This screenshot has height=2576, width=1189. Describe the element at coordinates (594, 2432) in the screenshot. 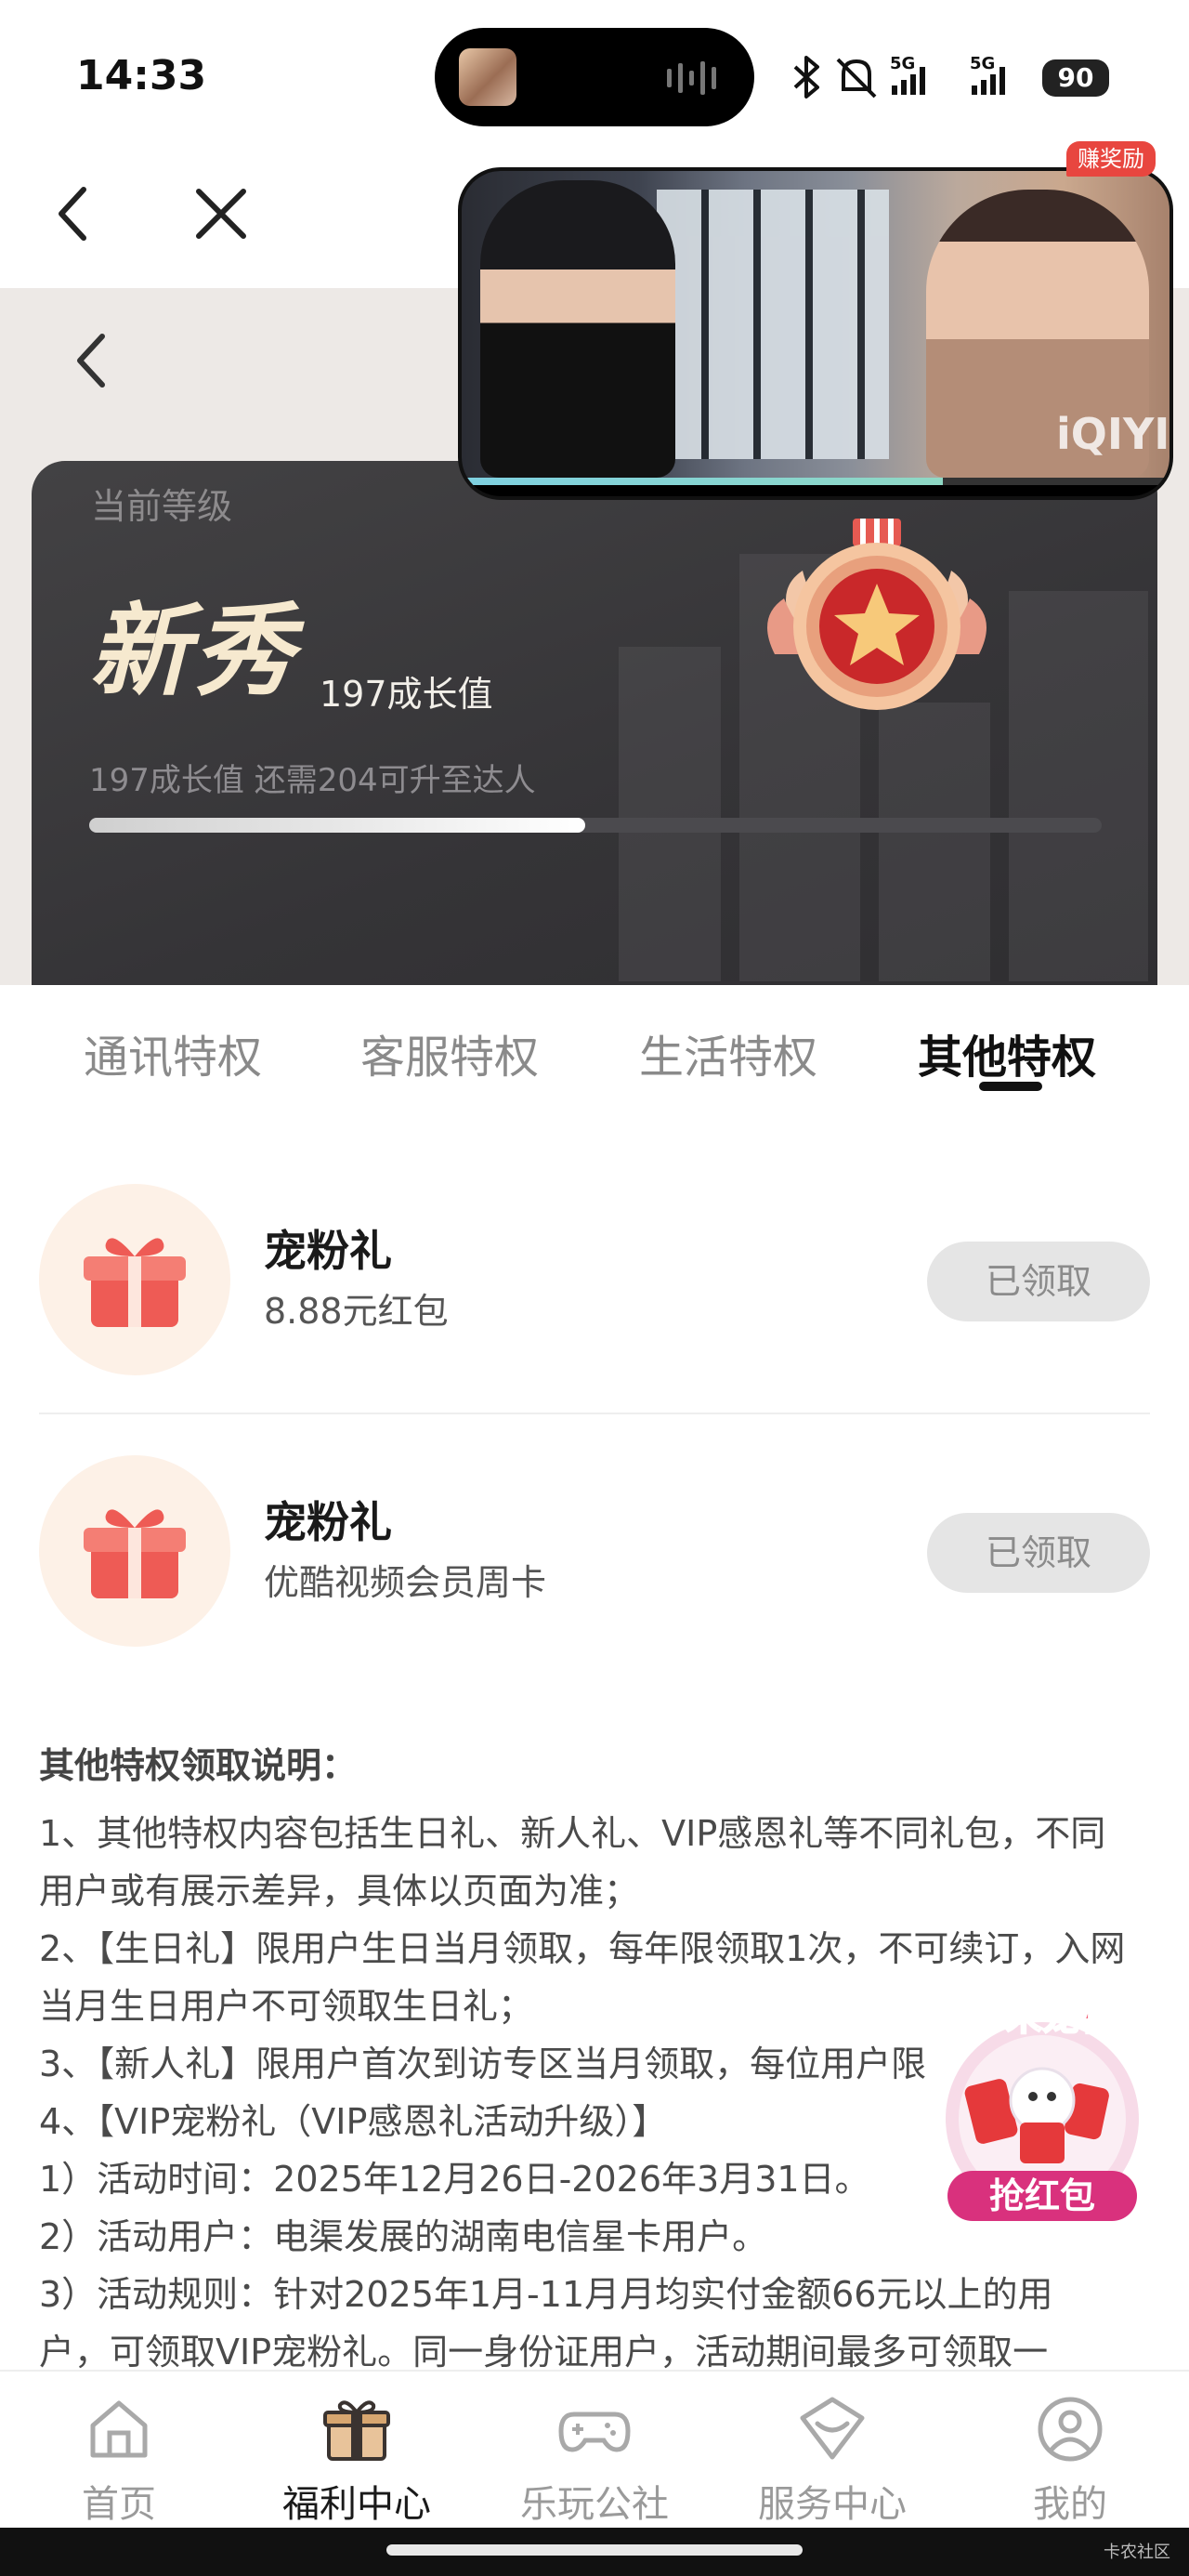

I see `gamepad-icon` at that location.